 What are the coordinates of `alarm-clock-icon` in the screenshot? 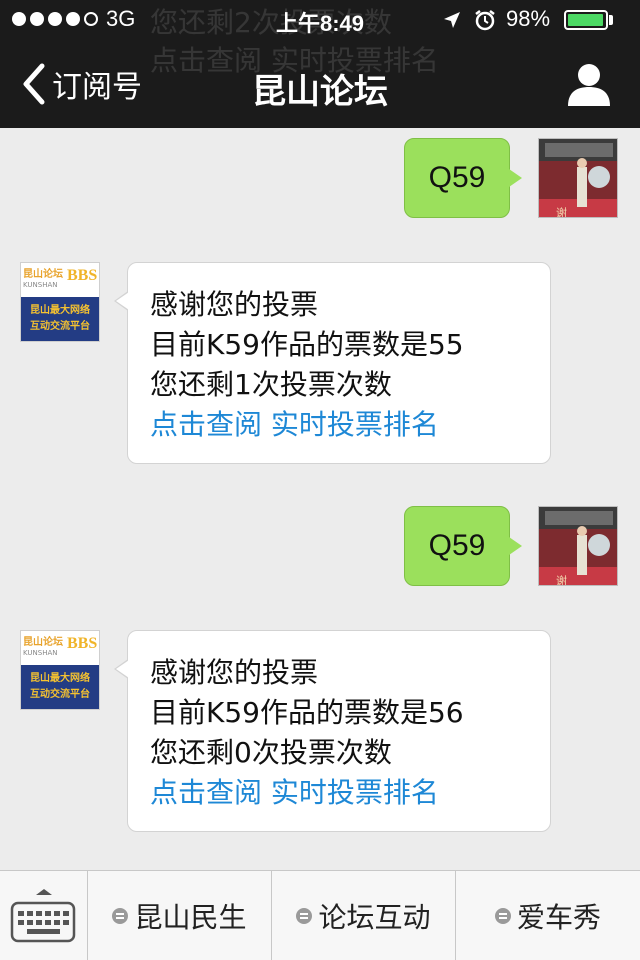 It's located at (485, 20).